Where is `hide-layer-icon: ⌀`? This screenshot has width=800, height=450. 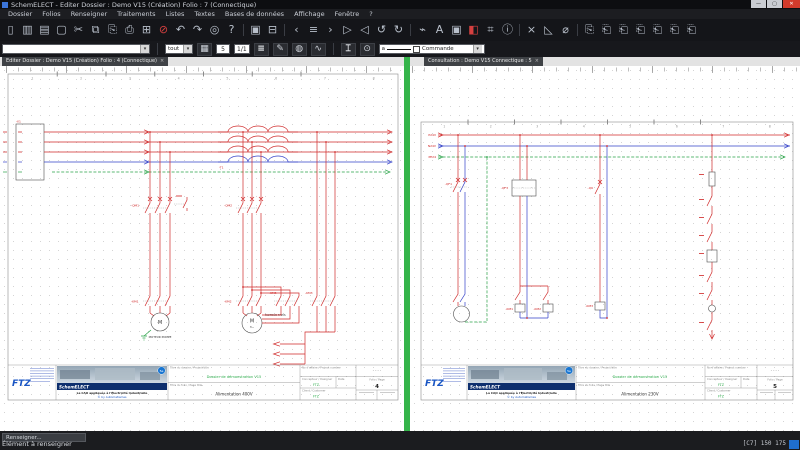
hide-layer-icon: ⌀ is located at coordinates (566, 30).